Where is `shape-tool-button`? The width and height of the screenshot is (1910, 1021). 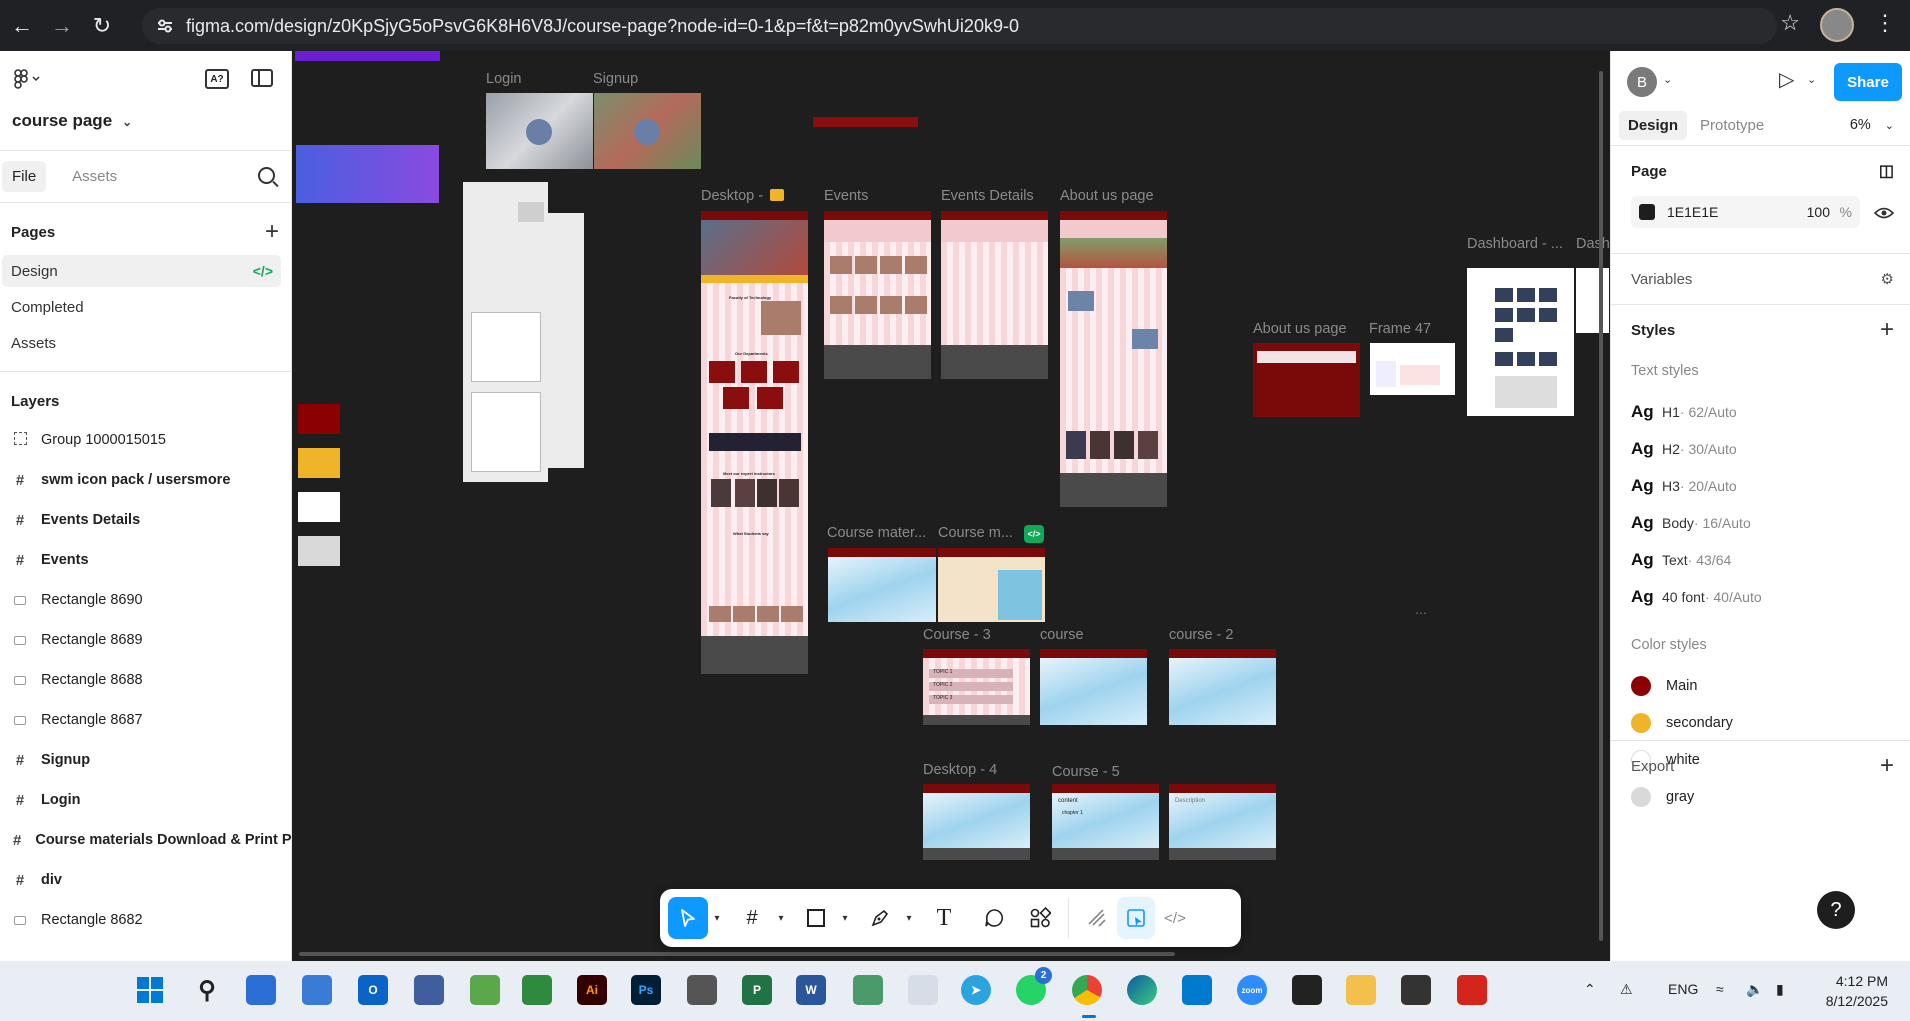 shape-tool-button is located at coordinates (816, 918).